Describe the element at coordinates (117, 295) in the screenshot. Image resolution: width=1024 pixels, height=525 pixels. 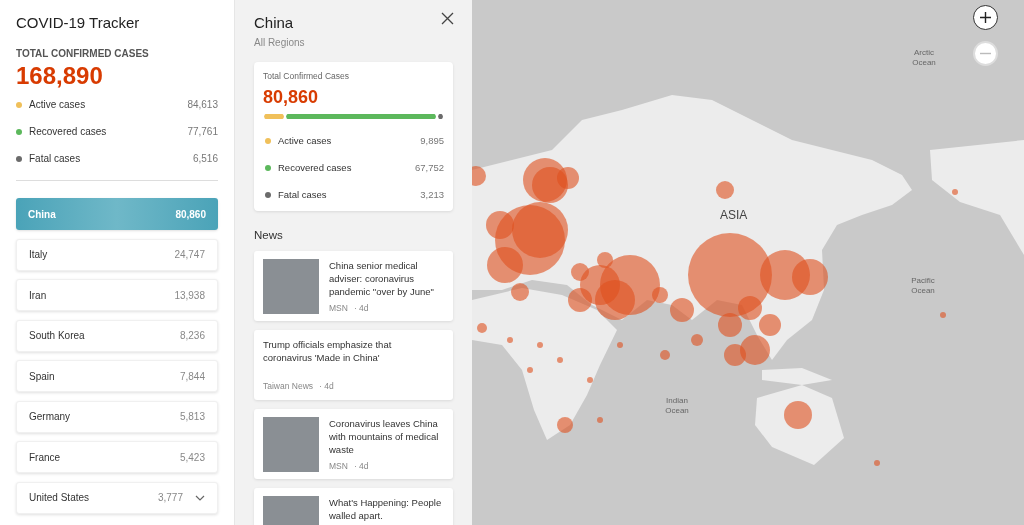
I see `country-item: Iran 13,938` at that location.